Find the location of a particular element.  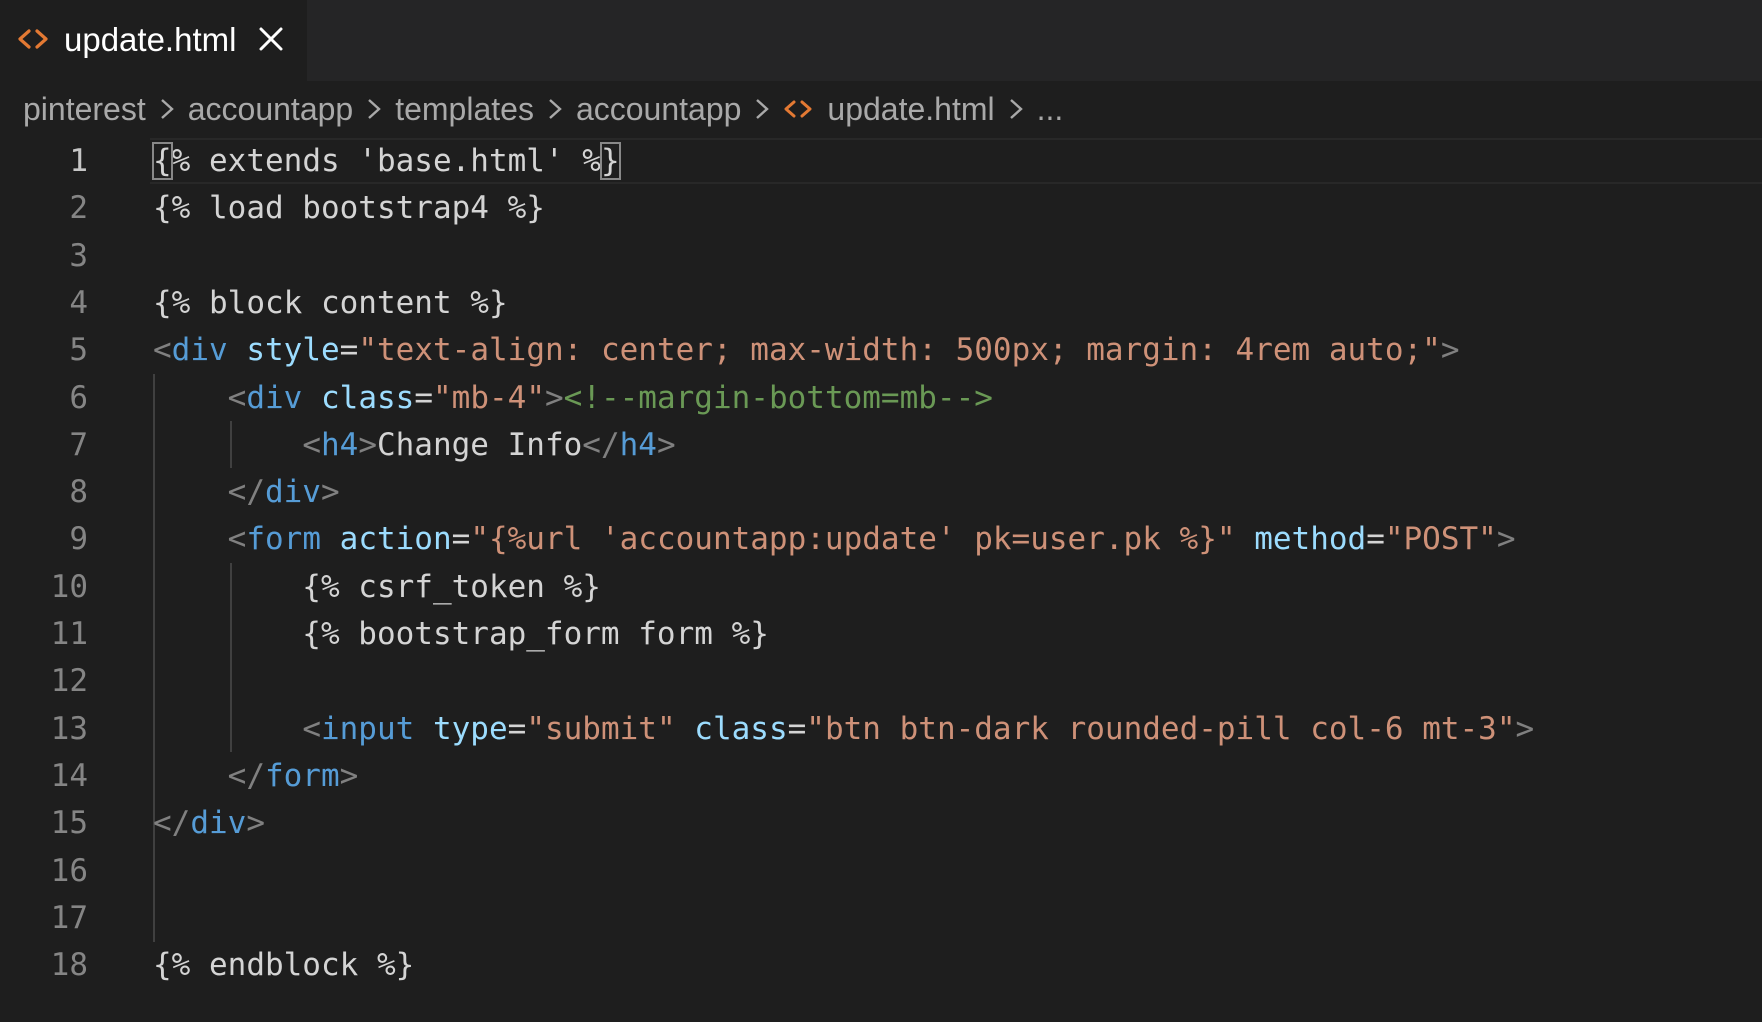

code-tag-name: h4 is located at coordinates (339, 444).